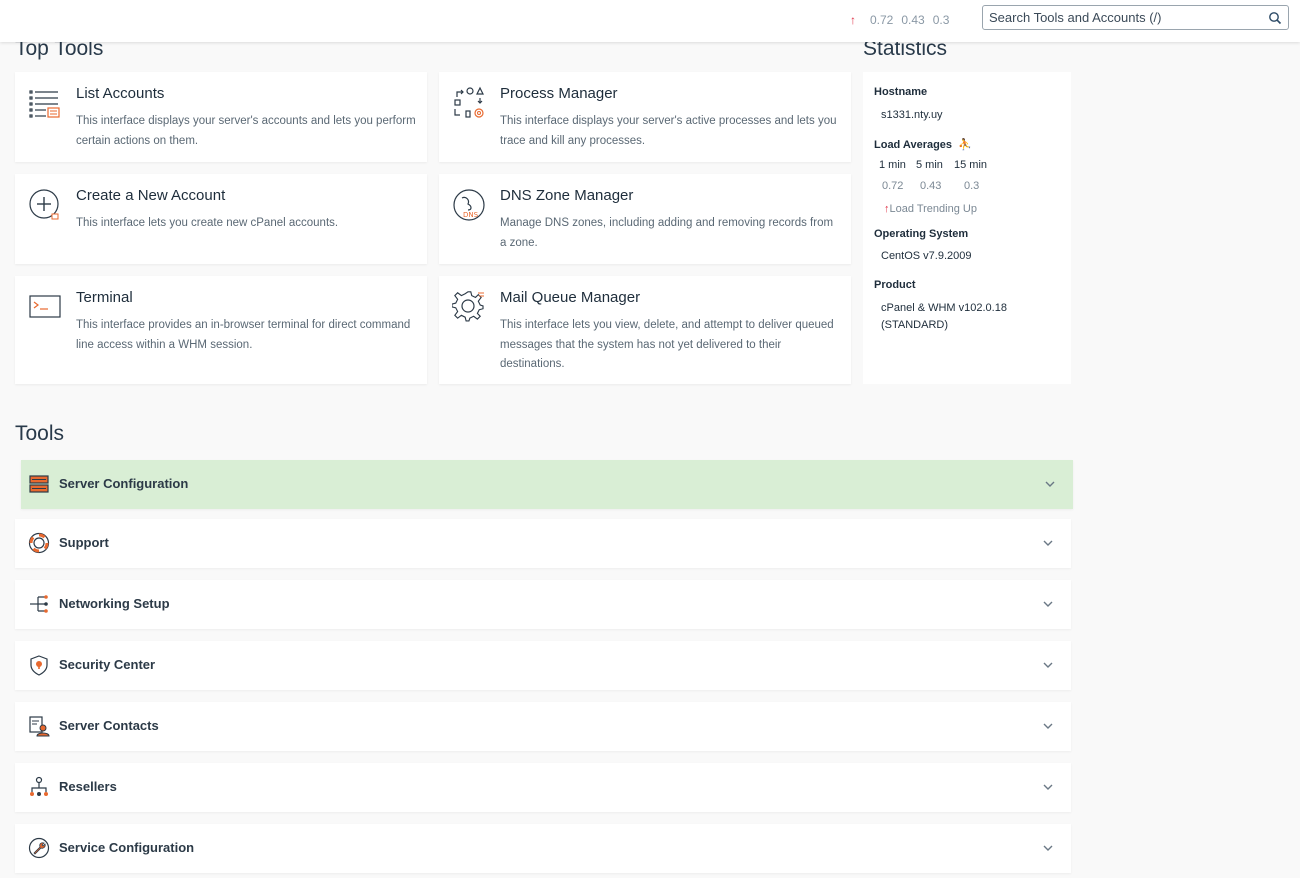 The height and width of the screenshot is (878, 1300). Describe the element at coordinates (650, 21) in the screenshot. I see `top-bar: ↑ 0.72 0.43 0.3` at that location.